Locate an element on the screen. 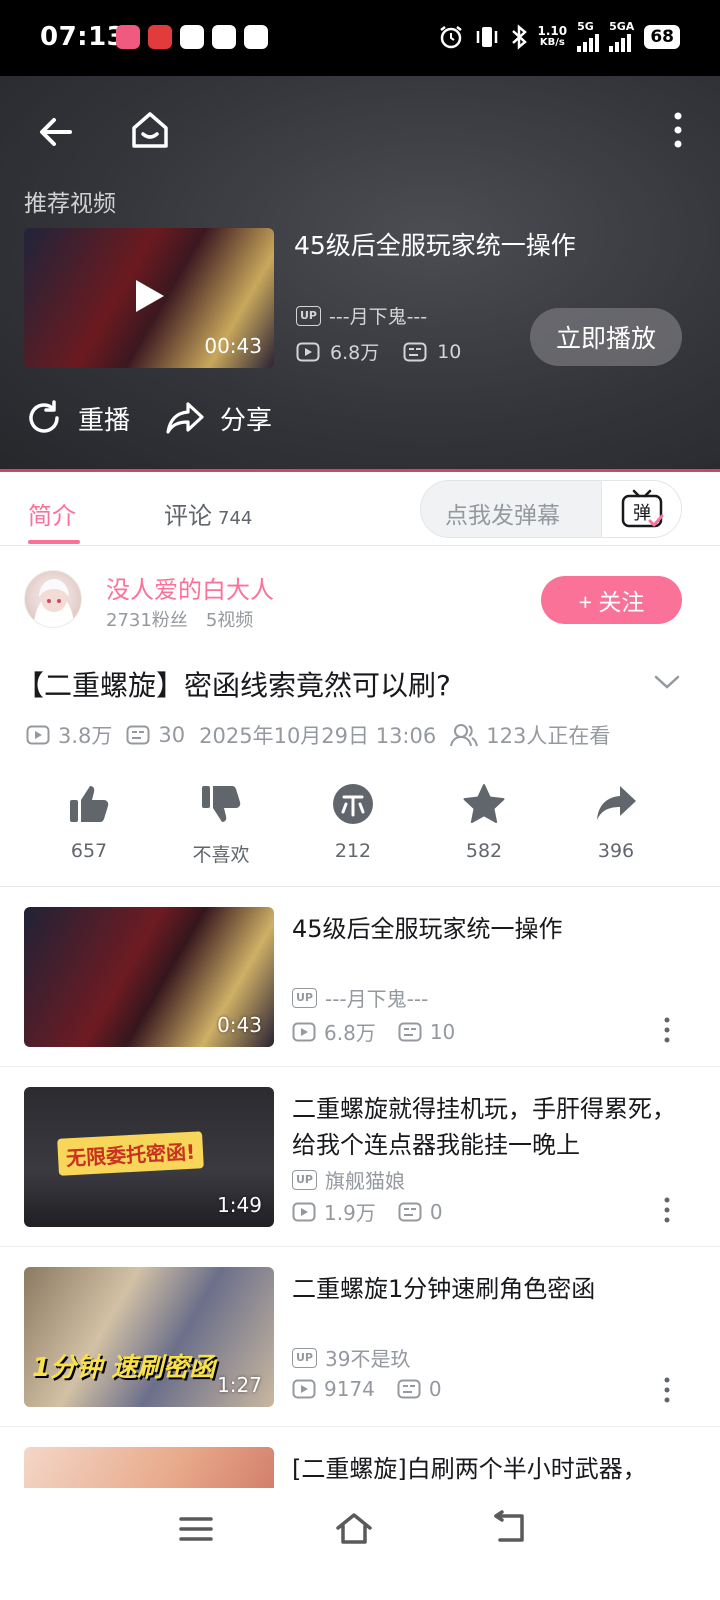 This screenshot has height=1600, width=720. thumbnail-caption: 1分钟 速刷密函 is located at coordinates (124, 1368).